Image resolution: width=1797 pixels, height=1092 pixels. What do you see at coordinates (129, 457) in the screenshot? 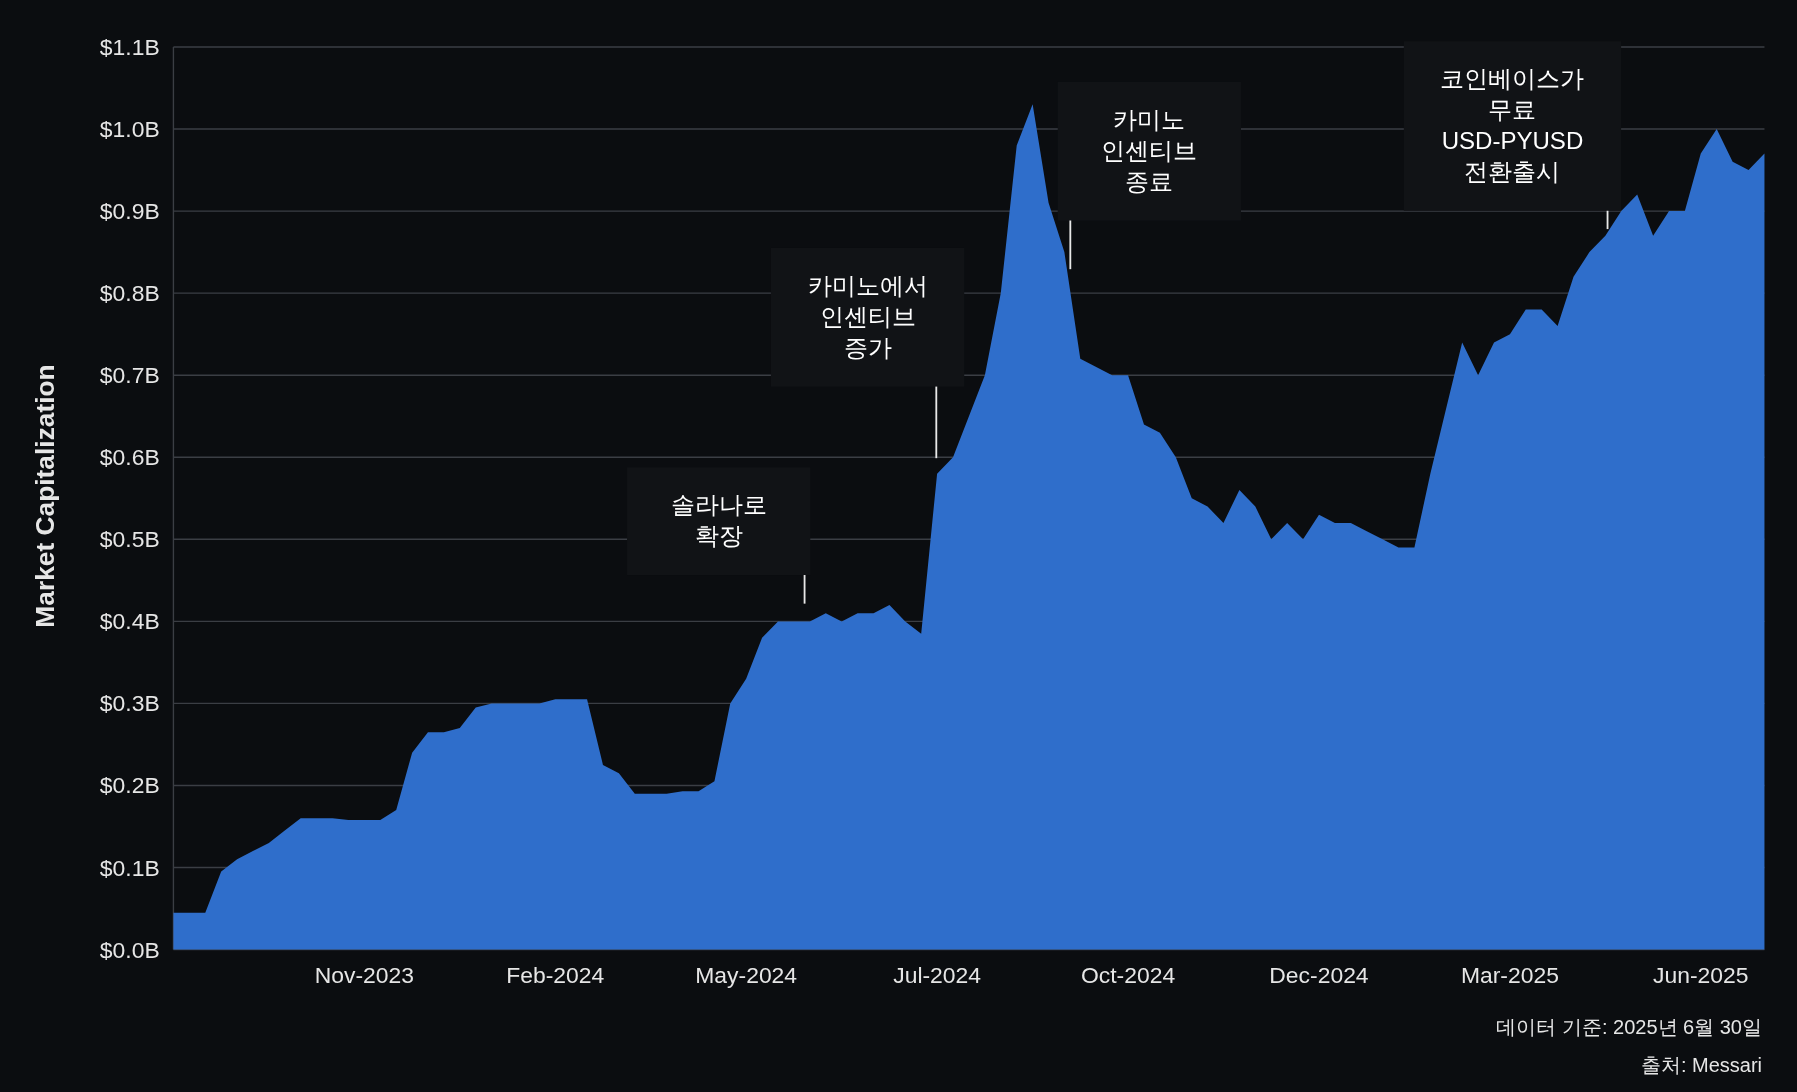
I see `y-tick-label: $0.6B` at bounding box center [129, 457].